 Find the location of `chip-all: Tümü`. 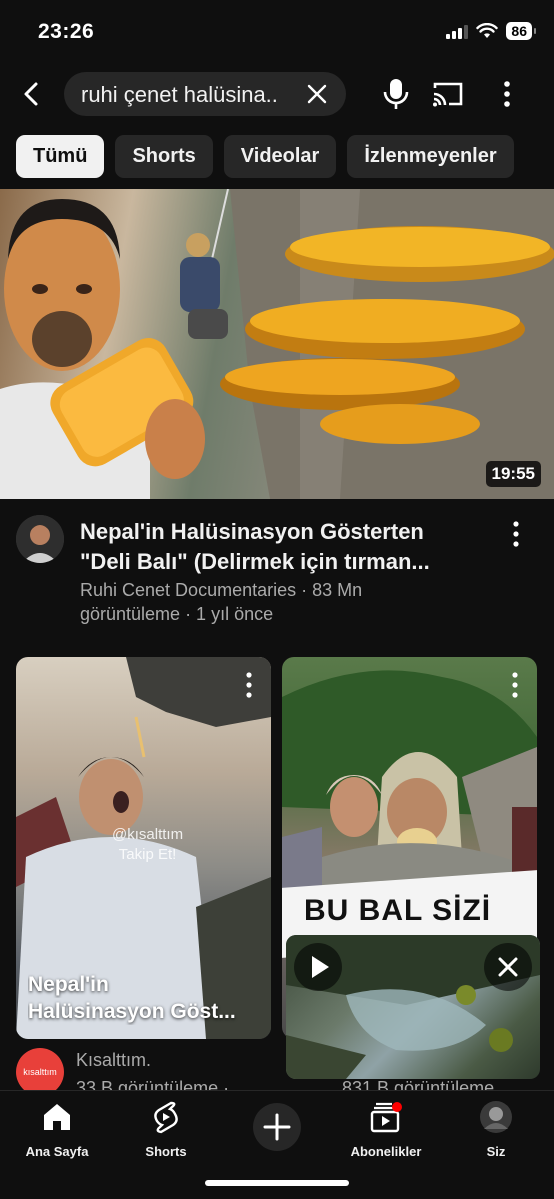

chip-all: Tümü is located at coordinates (60, 156).